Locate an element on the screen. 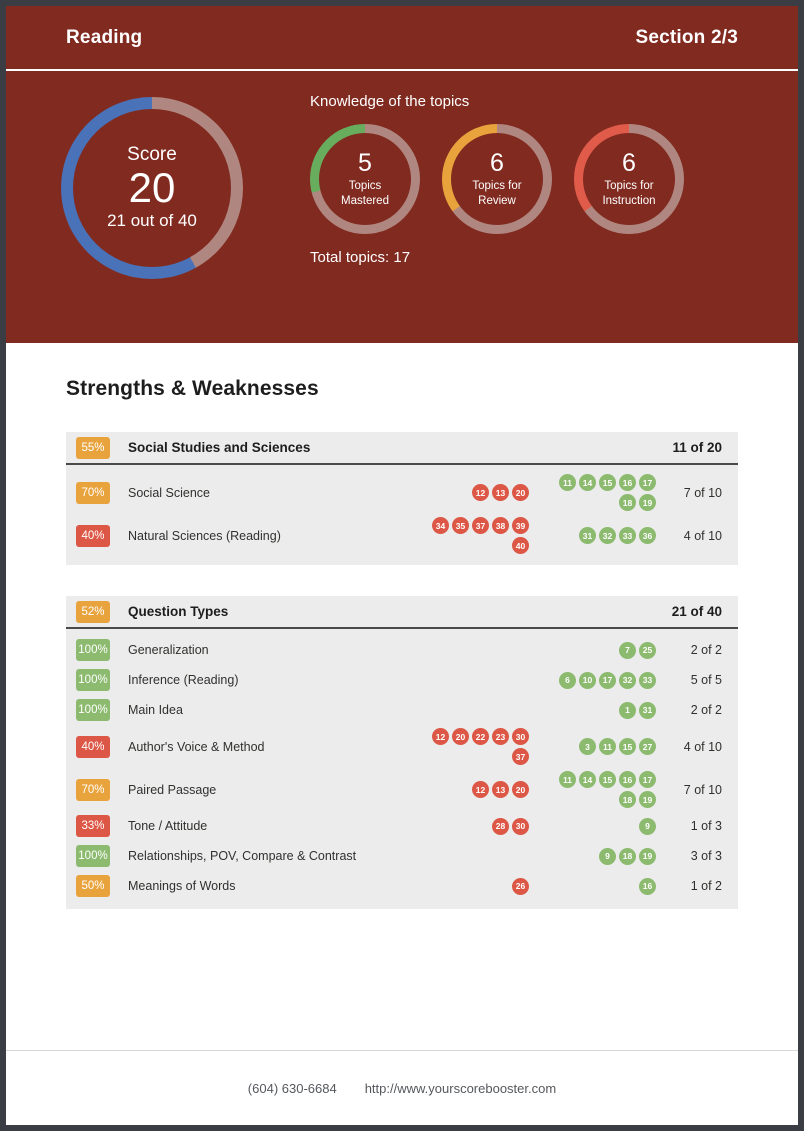 The width and height of the screenshot is (804, 1131). topic-caption: Topics for Instruction is located at coordinates (629, 193).